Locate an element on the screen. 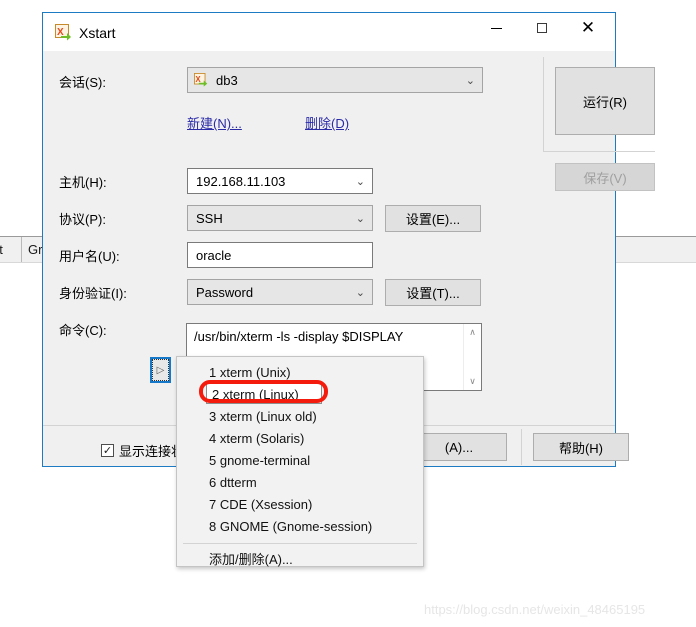 Image resolution: width=696 pixels, height=627 pixels. close-icon: ✕ is located at coordinates (588, 27).